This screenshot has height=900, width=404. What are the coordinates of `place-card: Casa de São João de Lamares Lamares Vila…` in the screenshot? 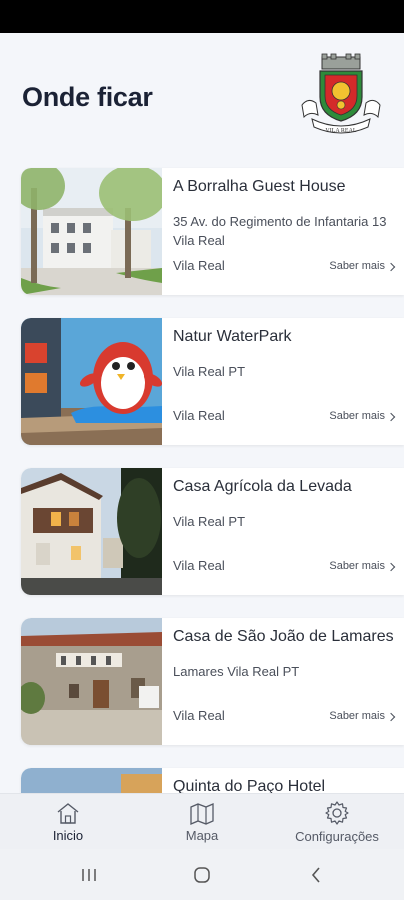 It's located at (212, 681).